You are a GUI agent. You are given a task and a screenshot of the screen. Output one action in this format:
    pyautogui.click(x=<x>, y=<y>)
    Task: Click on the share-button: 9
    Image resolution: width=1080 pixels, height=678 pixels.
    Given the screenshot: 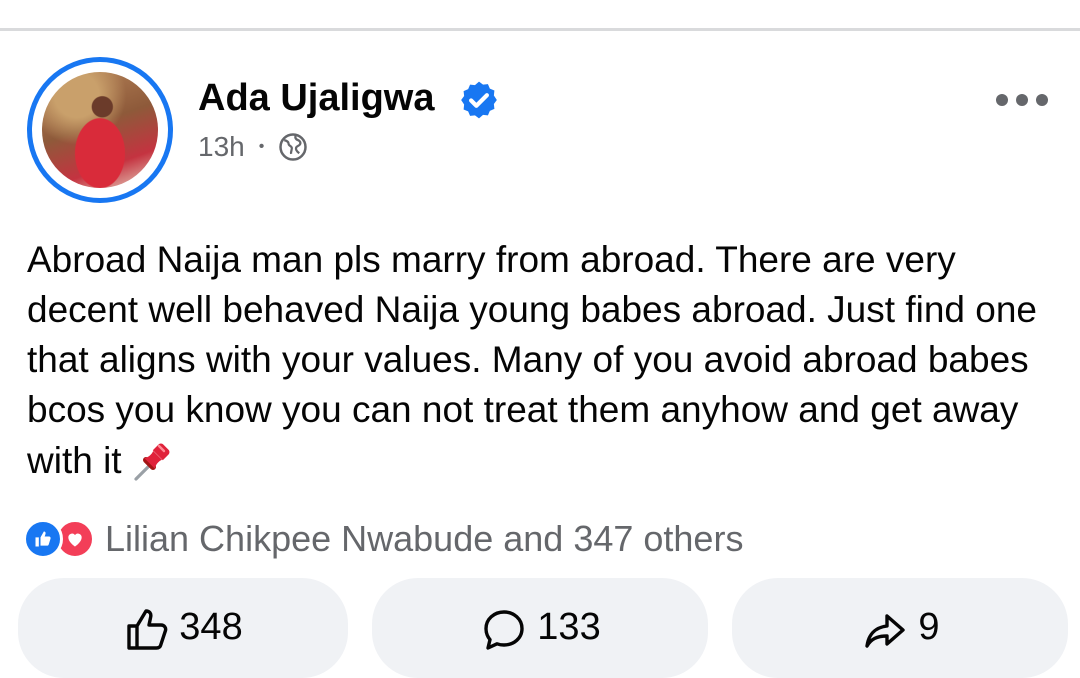 What is the action you would take?
    pyautogui.click(x=900, y=628)
    